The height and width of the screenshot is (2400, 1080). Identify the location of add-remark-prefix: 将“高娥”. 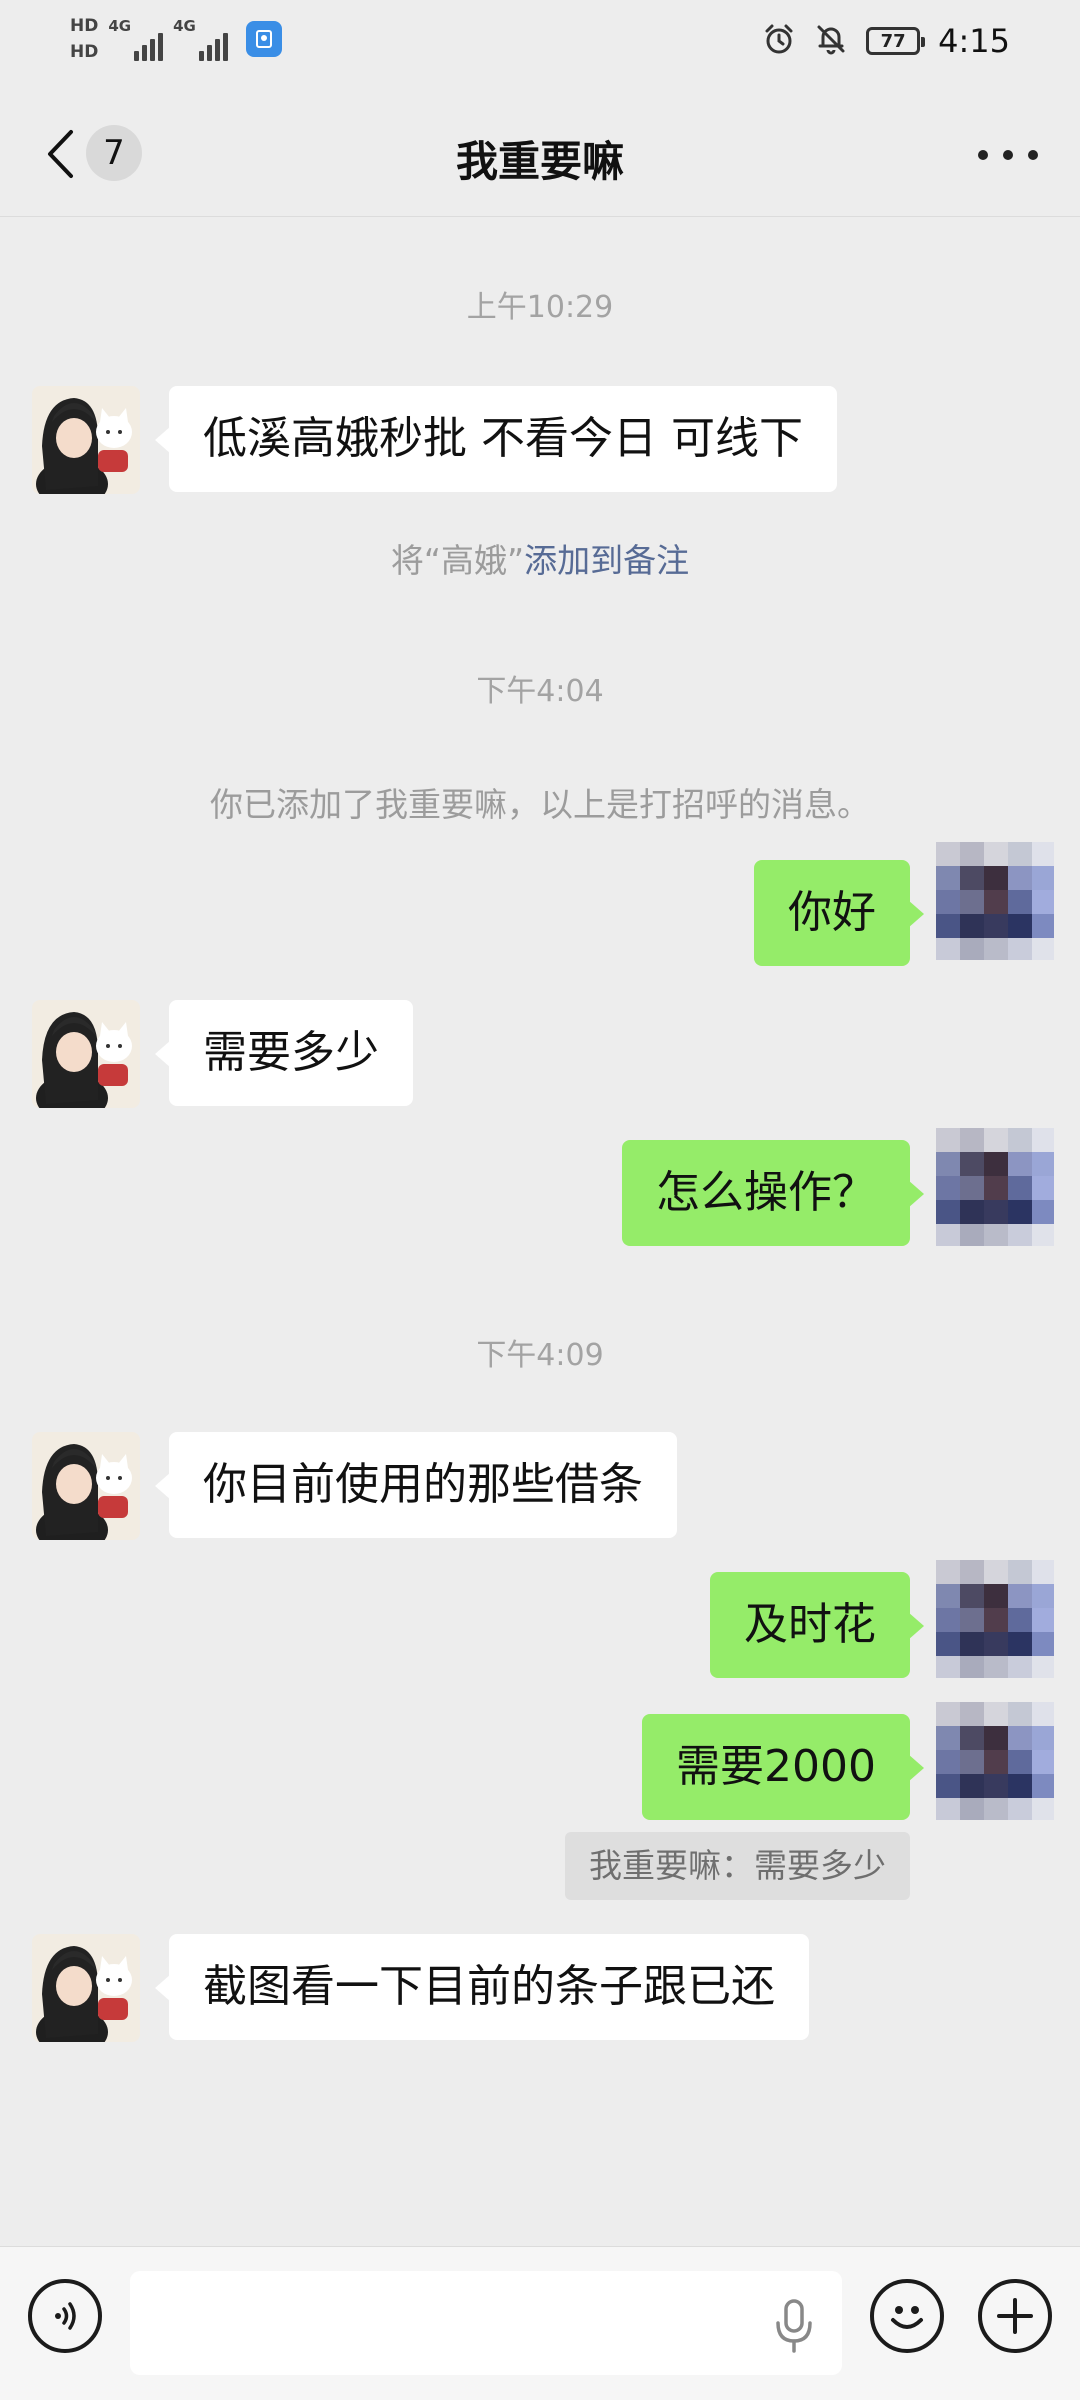
(457, 560).